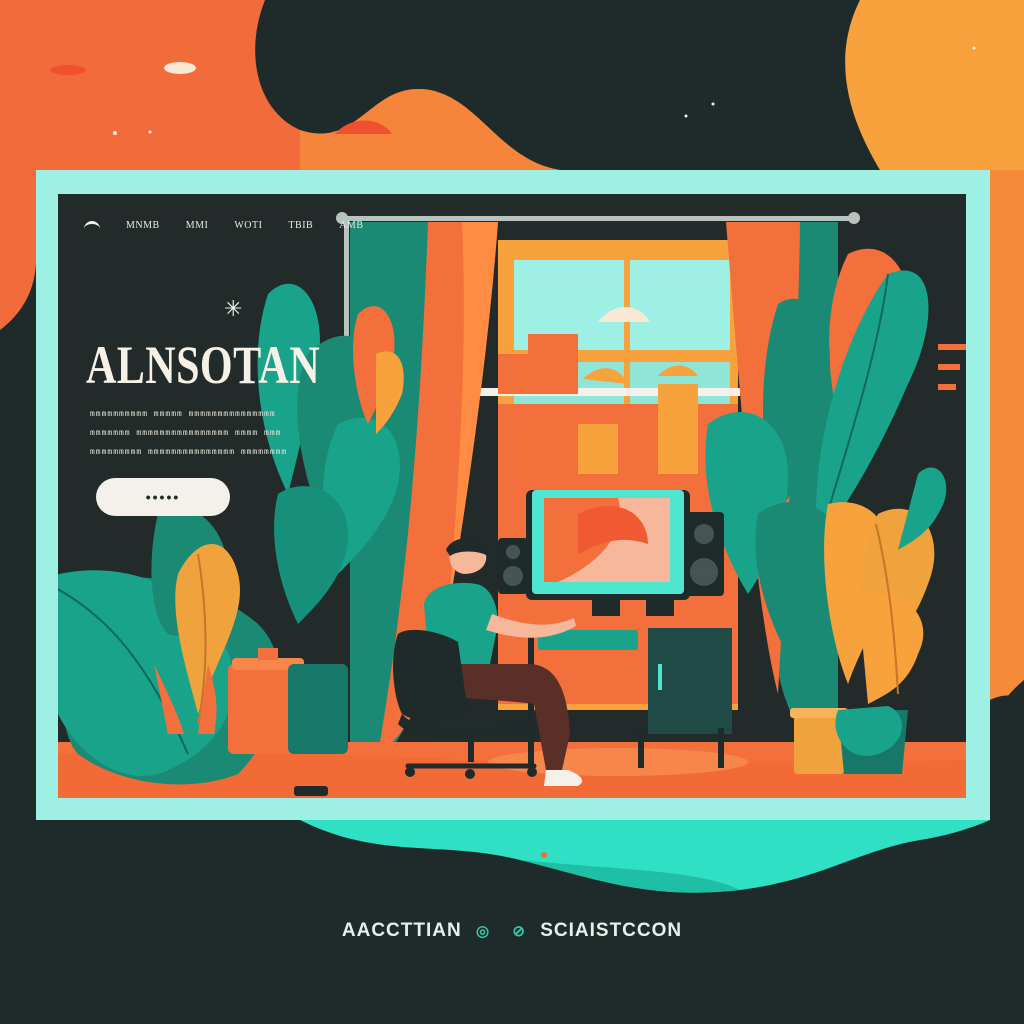 This screenshot has height=1024, width=1024. I want to click on description-line: mmmmmmm mmmmmmmmmmmmmmmm mmmm mmm, so click(186, 433).